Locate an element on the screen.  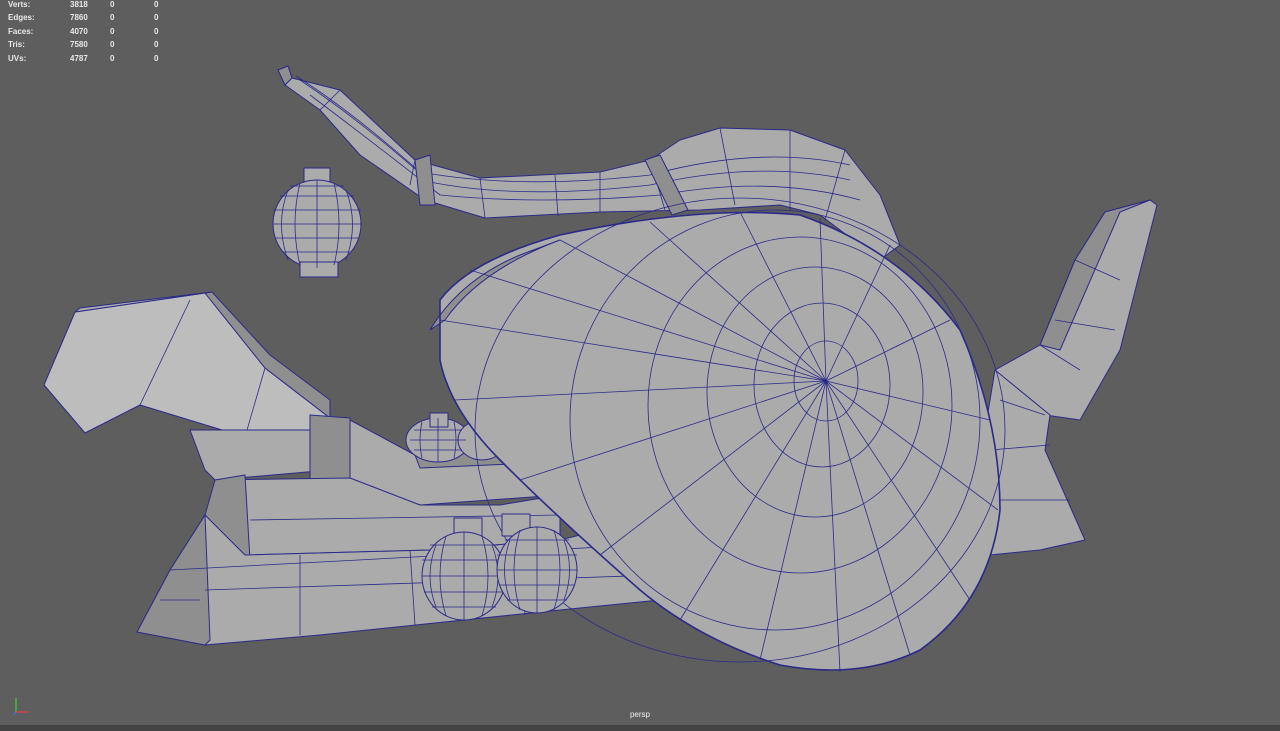
right-spout-mesh is located at coordinates (1068, 377).